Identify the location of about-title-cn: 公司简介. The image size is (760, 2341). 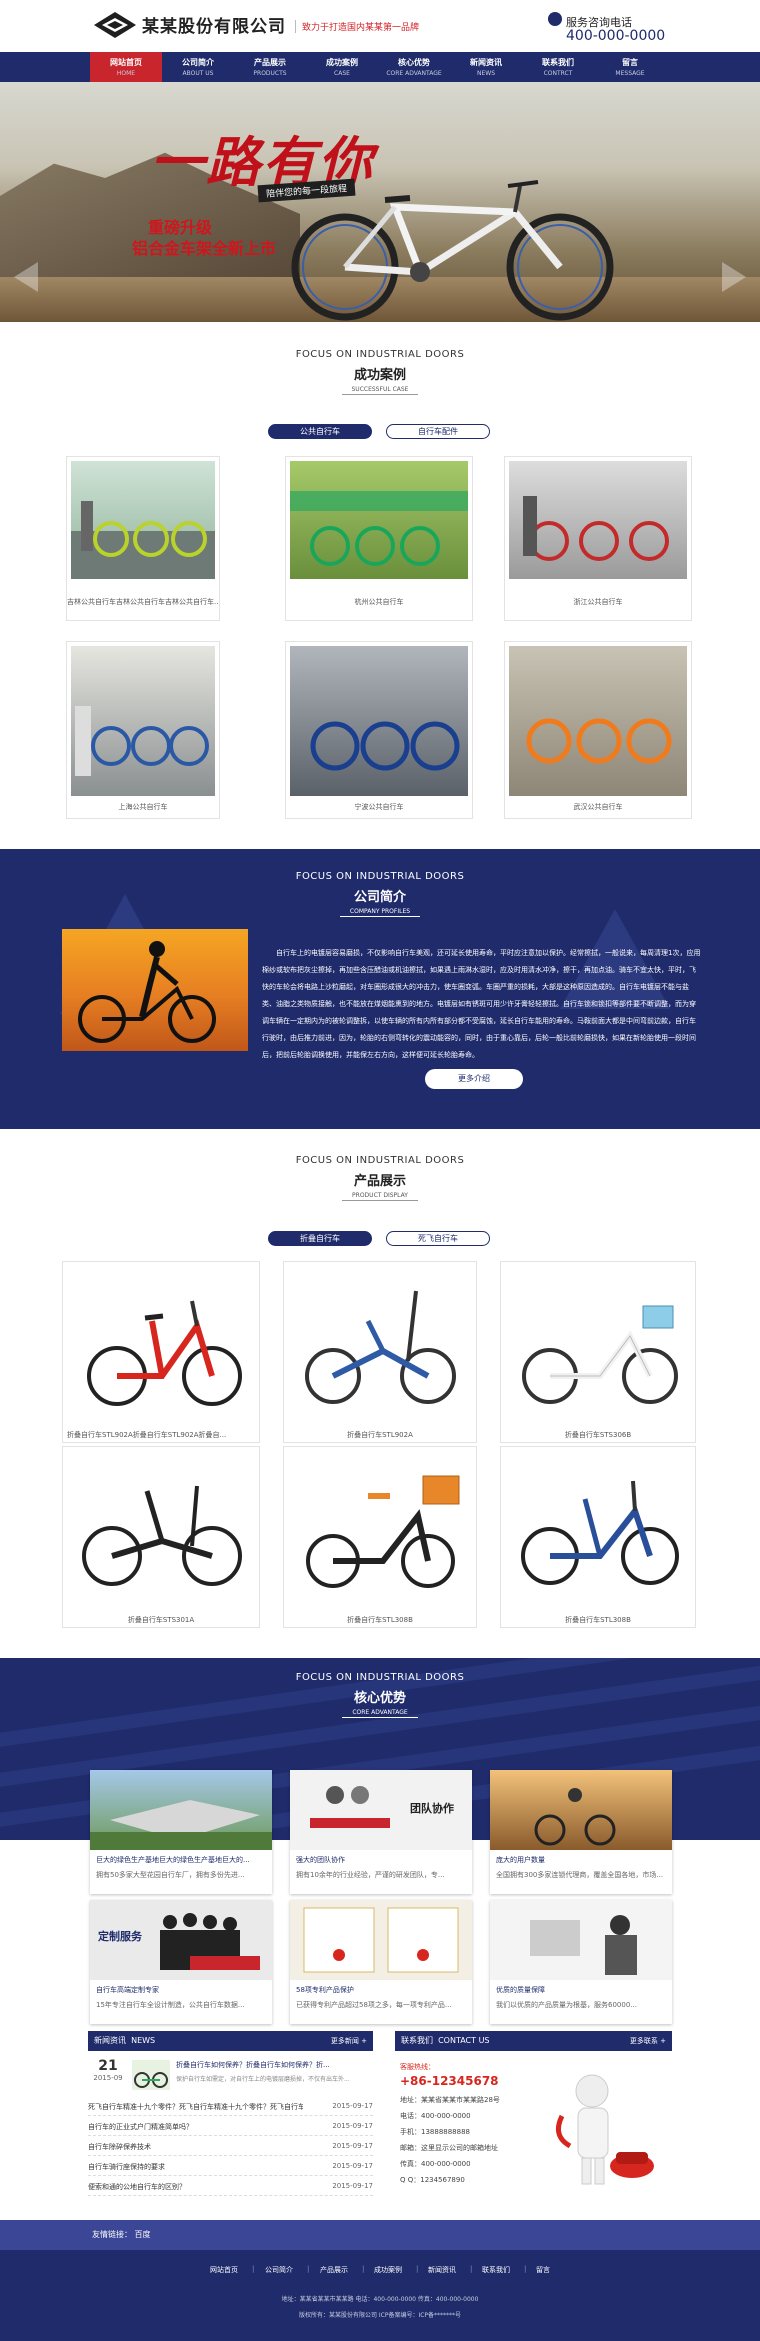
(379, 897).